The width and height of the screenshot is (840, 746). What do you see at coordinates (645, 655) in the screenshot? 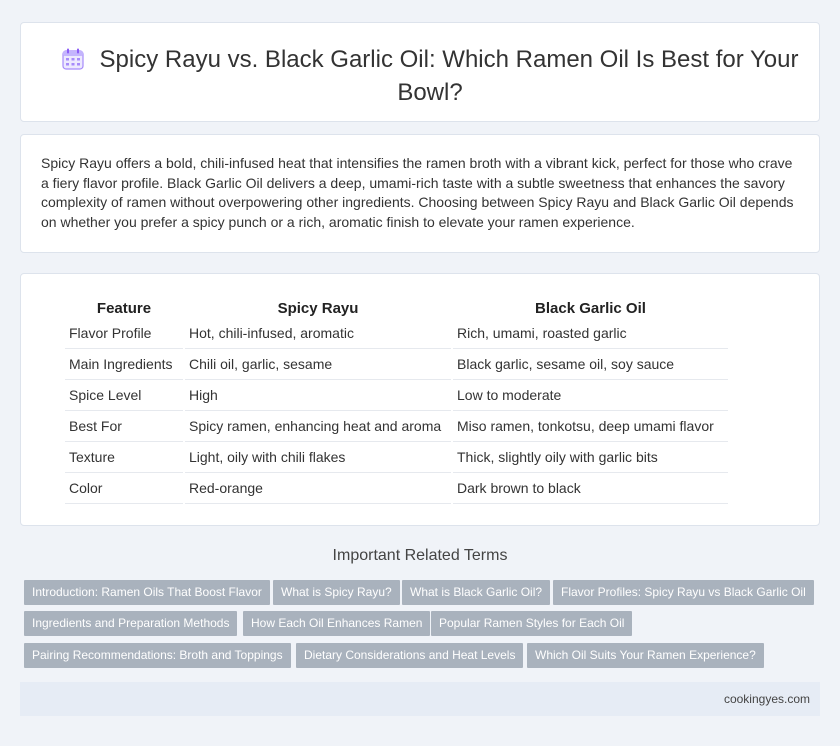
I see `related-term-tag: Which Oil Suits Your Ramen Experience?` at bounding box center [645, 655].